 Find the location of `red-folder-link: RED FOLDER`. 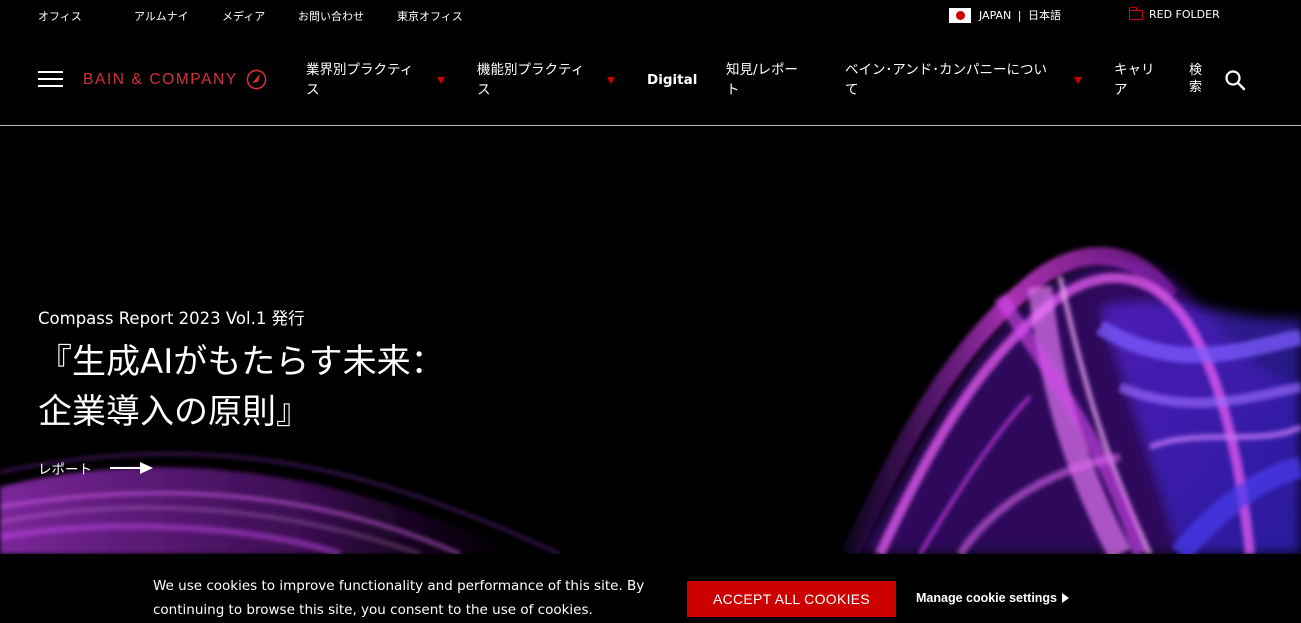

red-folder-link: RED FOLDER is located at coordinates (1174, 13).